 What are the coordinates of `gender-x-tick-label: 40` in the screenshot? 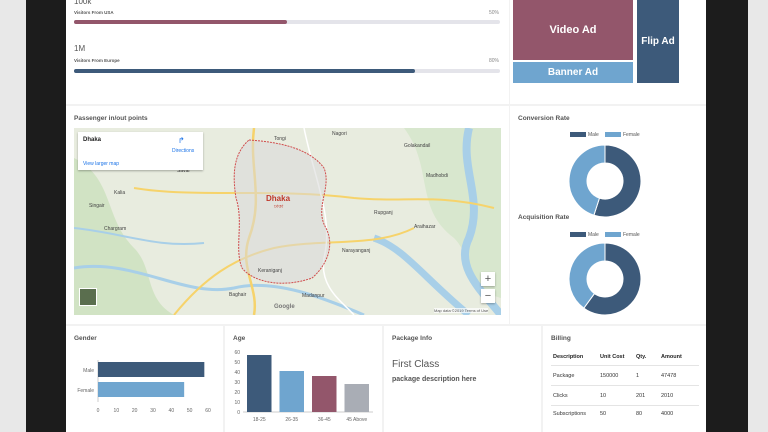 It's located at (172, 411).